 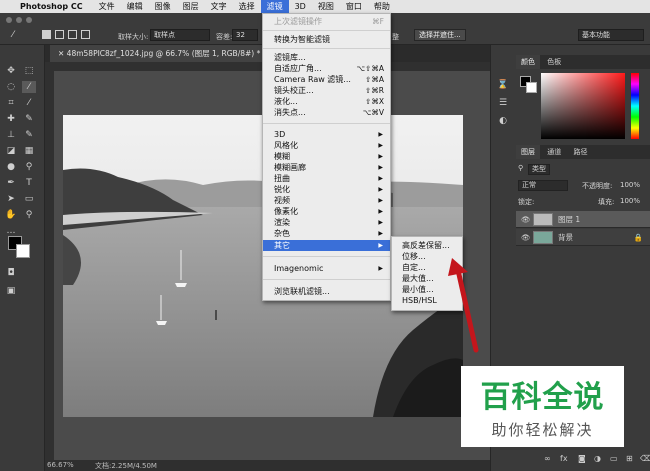 What do you see at coordinates (580, 152) in the screenshot?
I see `tab-paths: 路径` at bounding box center [580, 152].